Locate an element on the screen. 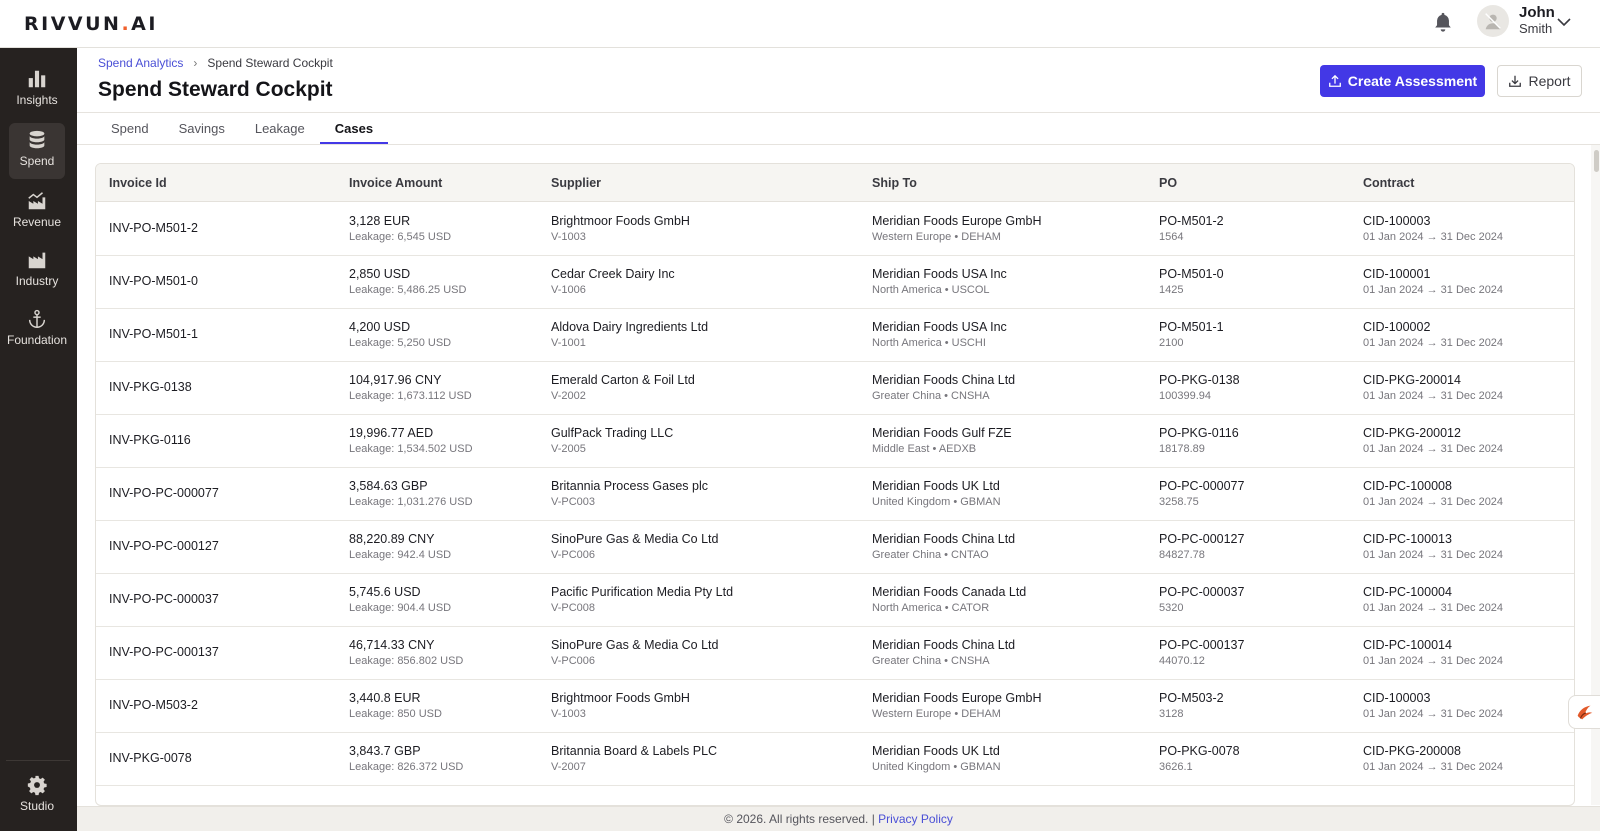  cell-contract-value: CID-PC-100004 is located at coordinates (1407, 592).